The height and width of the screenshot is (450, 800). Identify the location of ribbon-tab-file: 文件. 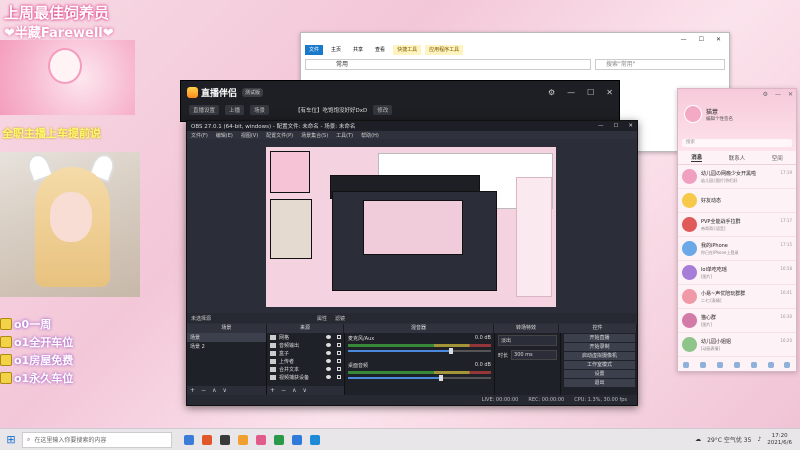
(314, 50).